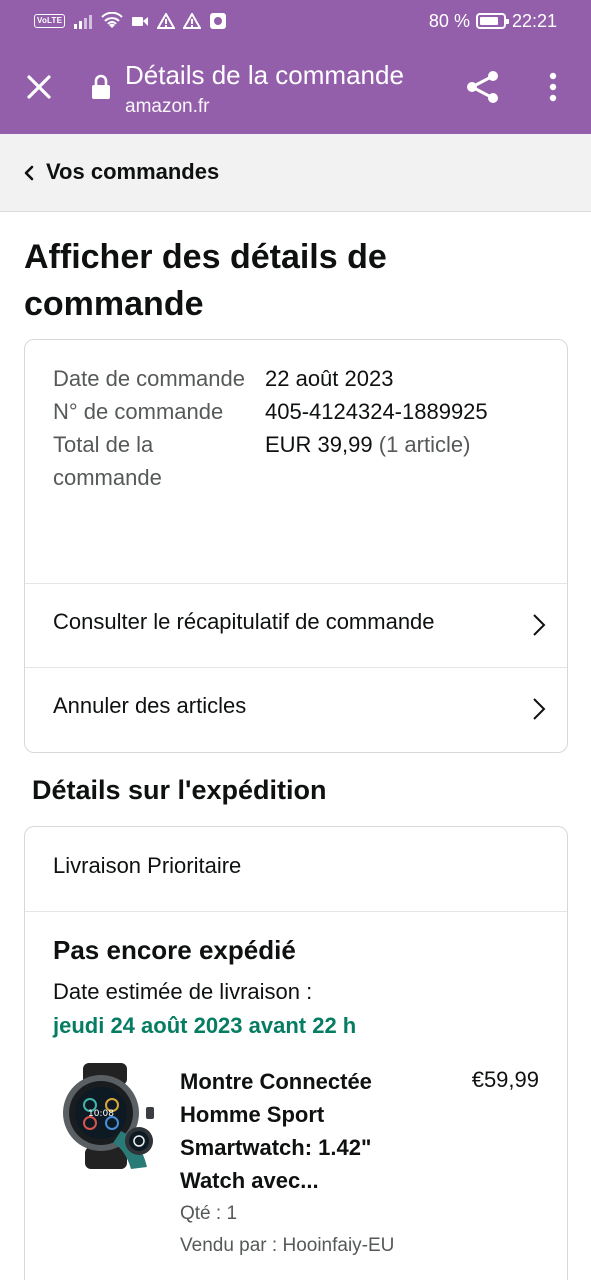 Image resolution: width=591 pixels, height=1280 pixels. What do you see at coordinates (147, 865) in the screenshot?
I see `shipping-method: Livraison Prioritaire` at bounding box center [147, 865].